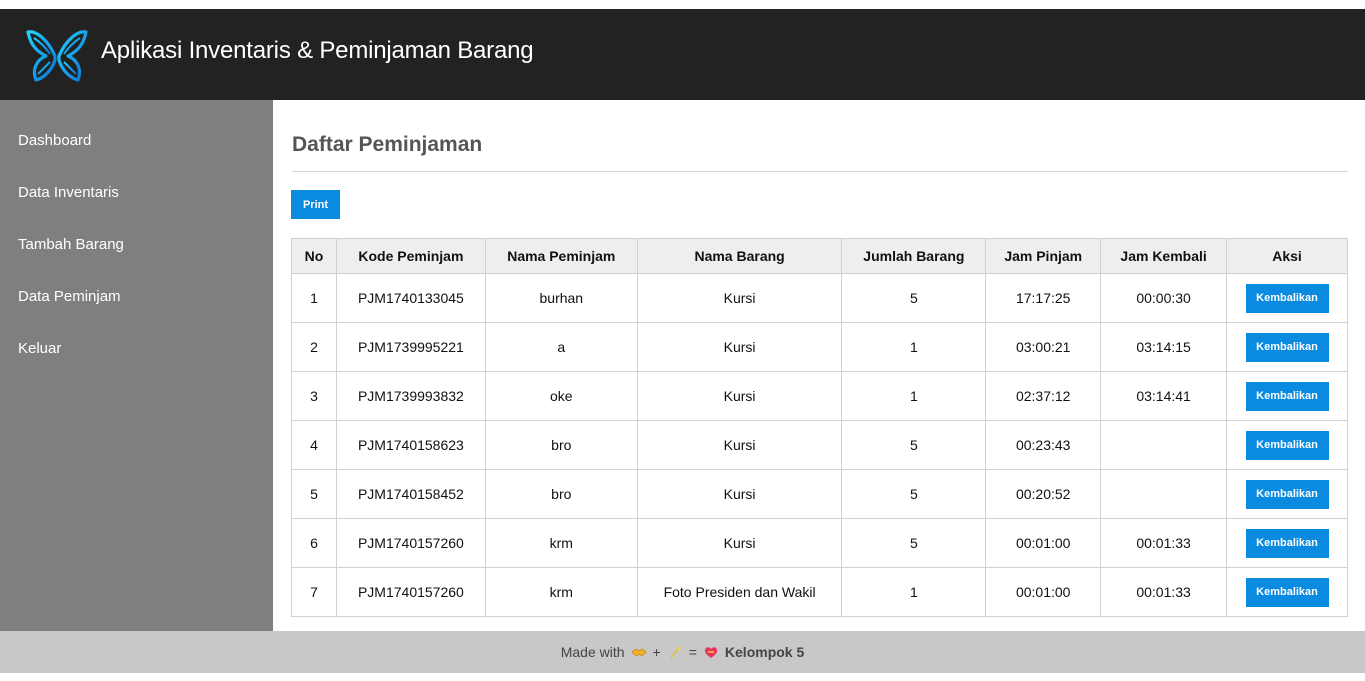 The width and height of the screenshot is (1365, 681). What do you see at coordinates (410, 298) in the screenshot?
I see `cell-kode: PJM1740133045` at bounding box center [410, 298].